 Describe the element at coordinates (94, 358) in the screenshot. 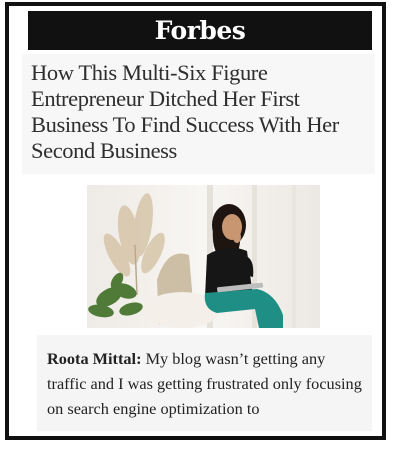

I see `quote-speaker: Roota Mittal:` at that location.